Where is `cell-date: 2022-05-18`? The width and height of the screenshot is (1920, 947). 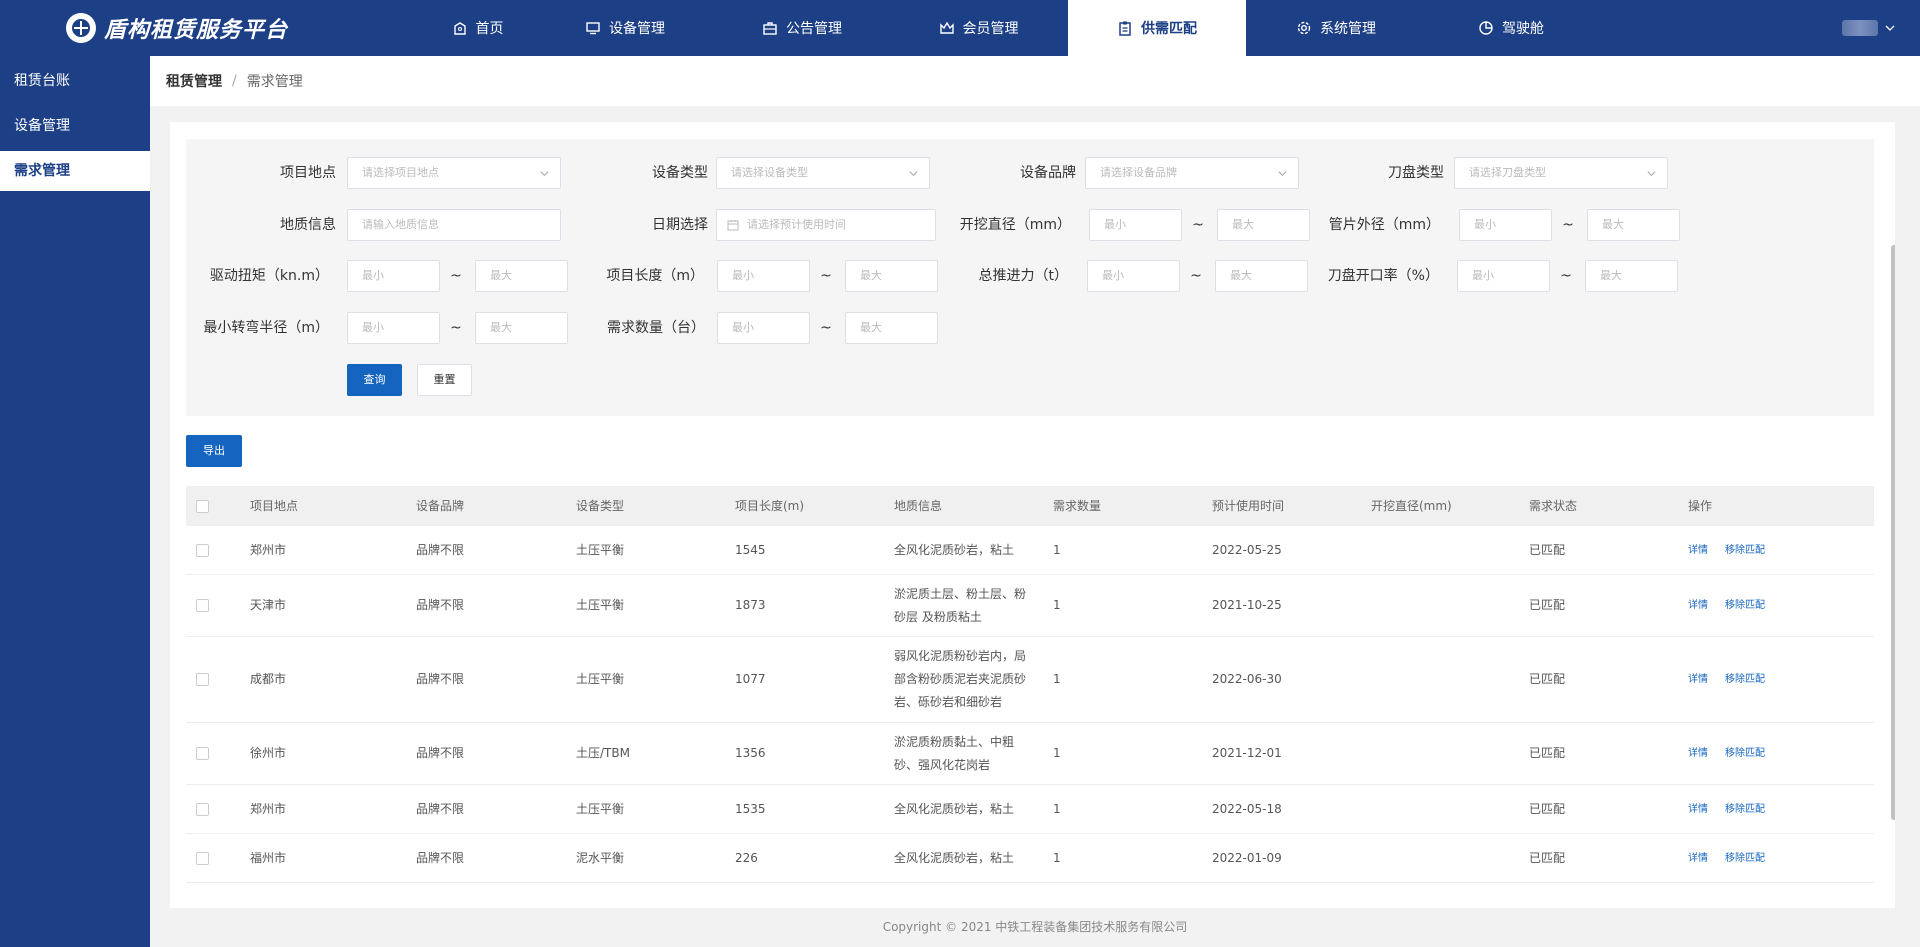 cell-date: 2022-05-18 is located at coordinates (1247, 808).